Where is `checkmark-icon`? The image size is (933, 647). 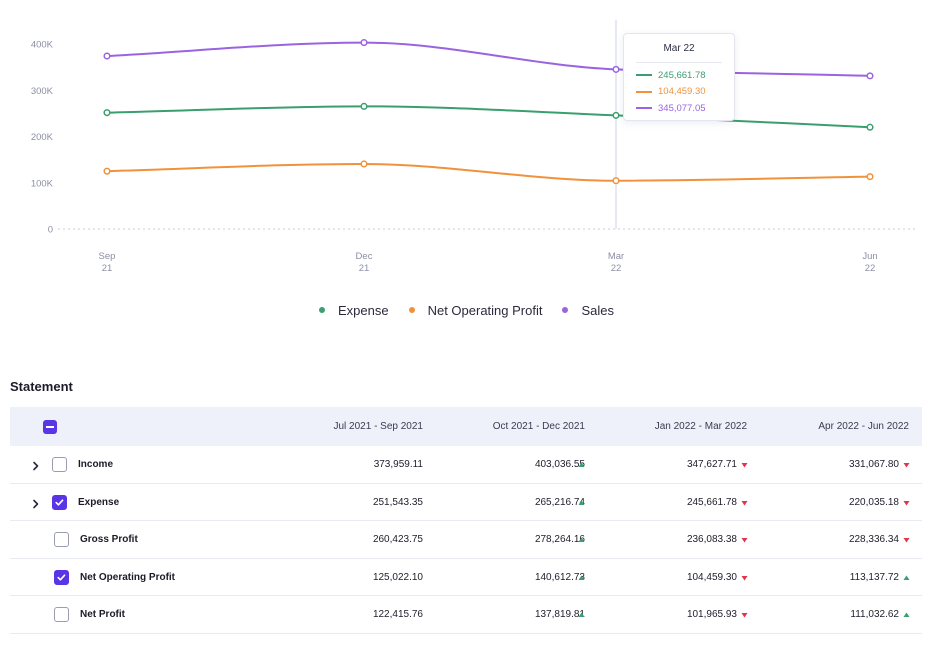
checkmark-icon is located at coordinates (59, 502).